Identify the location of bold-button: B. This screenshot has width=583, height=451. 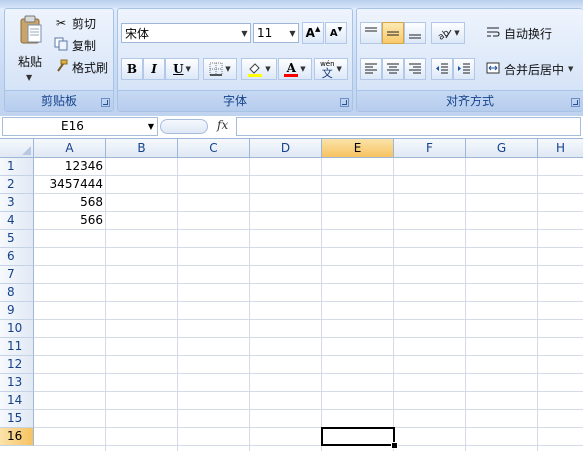
(132, 69).